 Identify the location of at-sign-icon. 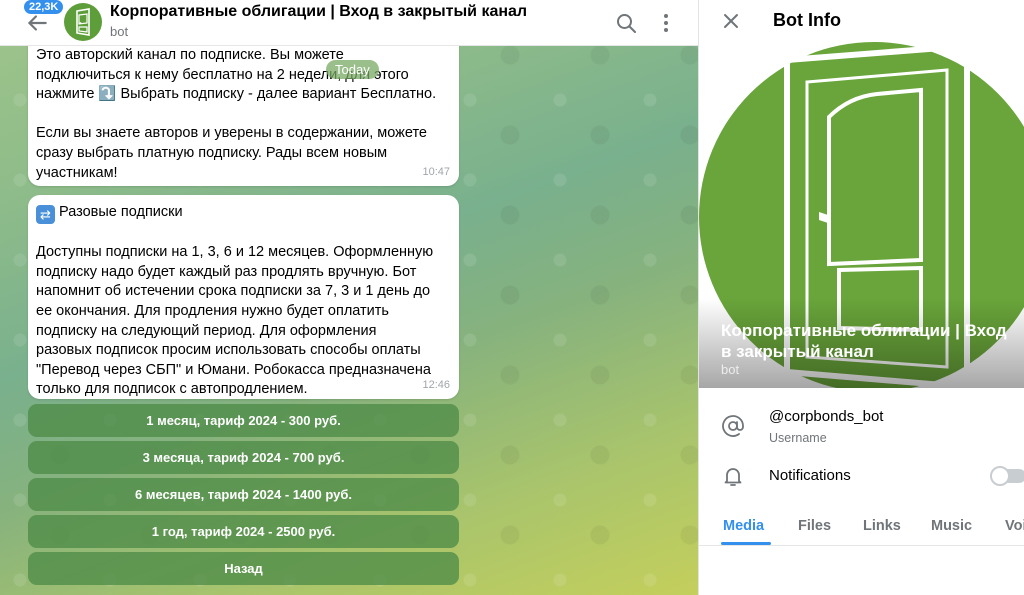
(733, 426).